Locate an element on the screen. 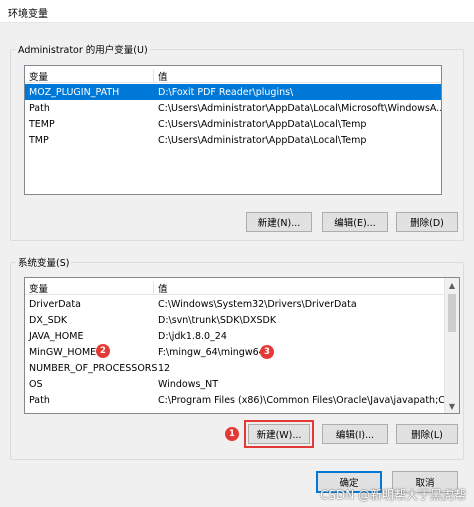 Image resolution: width=474 pixels, height=507 pixels. list-item: MinGW_HOME F:\mingw_64\mingw64 is located at coordinates (242, 352).